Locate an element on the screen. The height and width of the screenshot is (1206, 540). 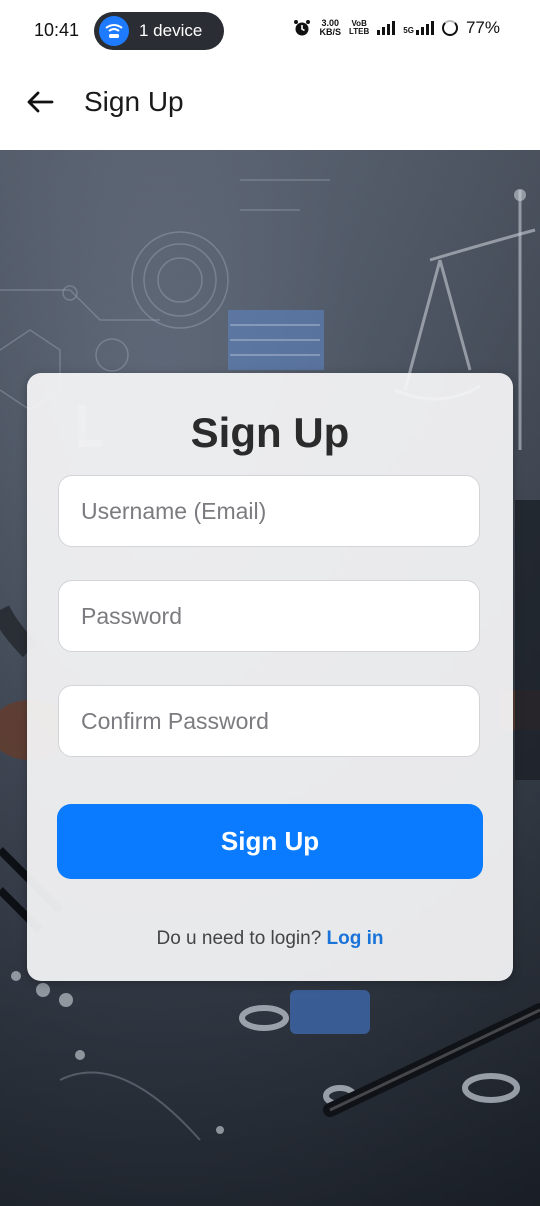
back-button is located at coordinates (40, 102).